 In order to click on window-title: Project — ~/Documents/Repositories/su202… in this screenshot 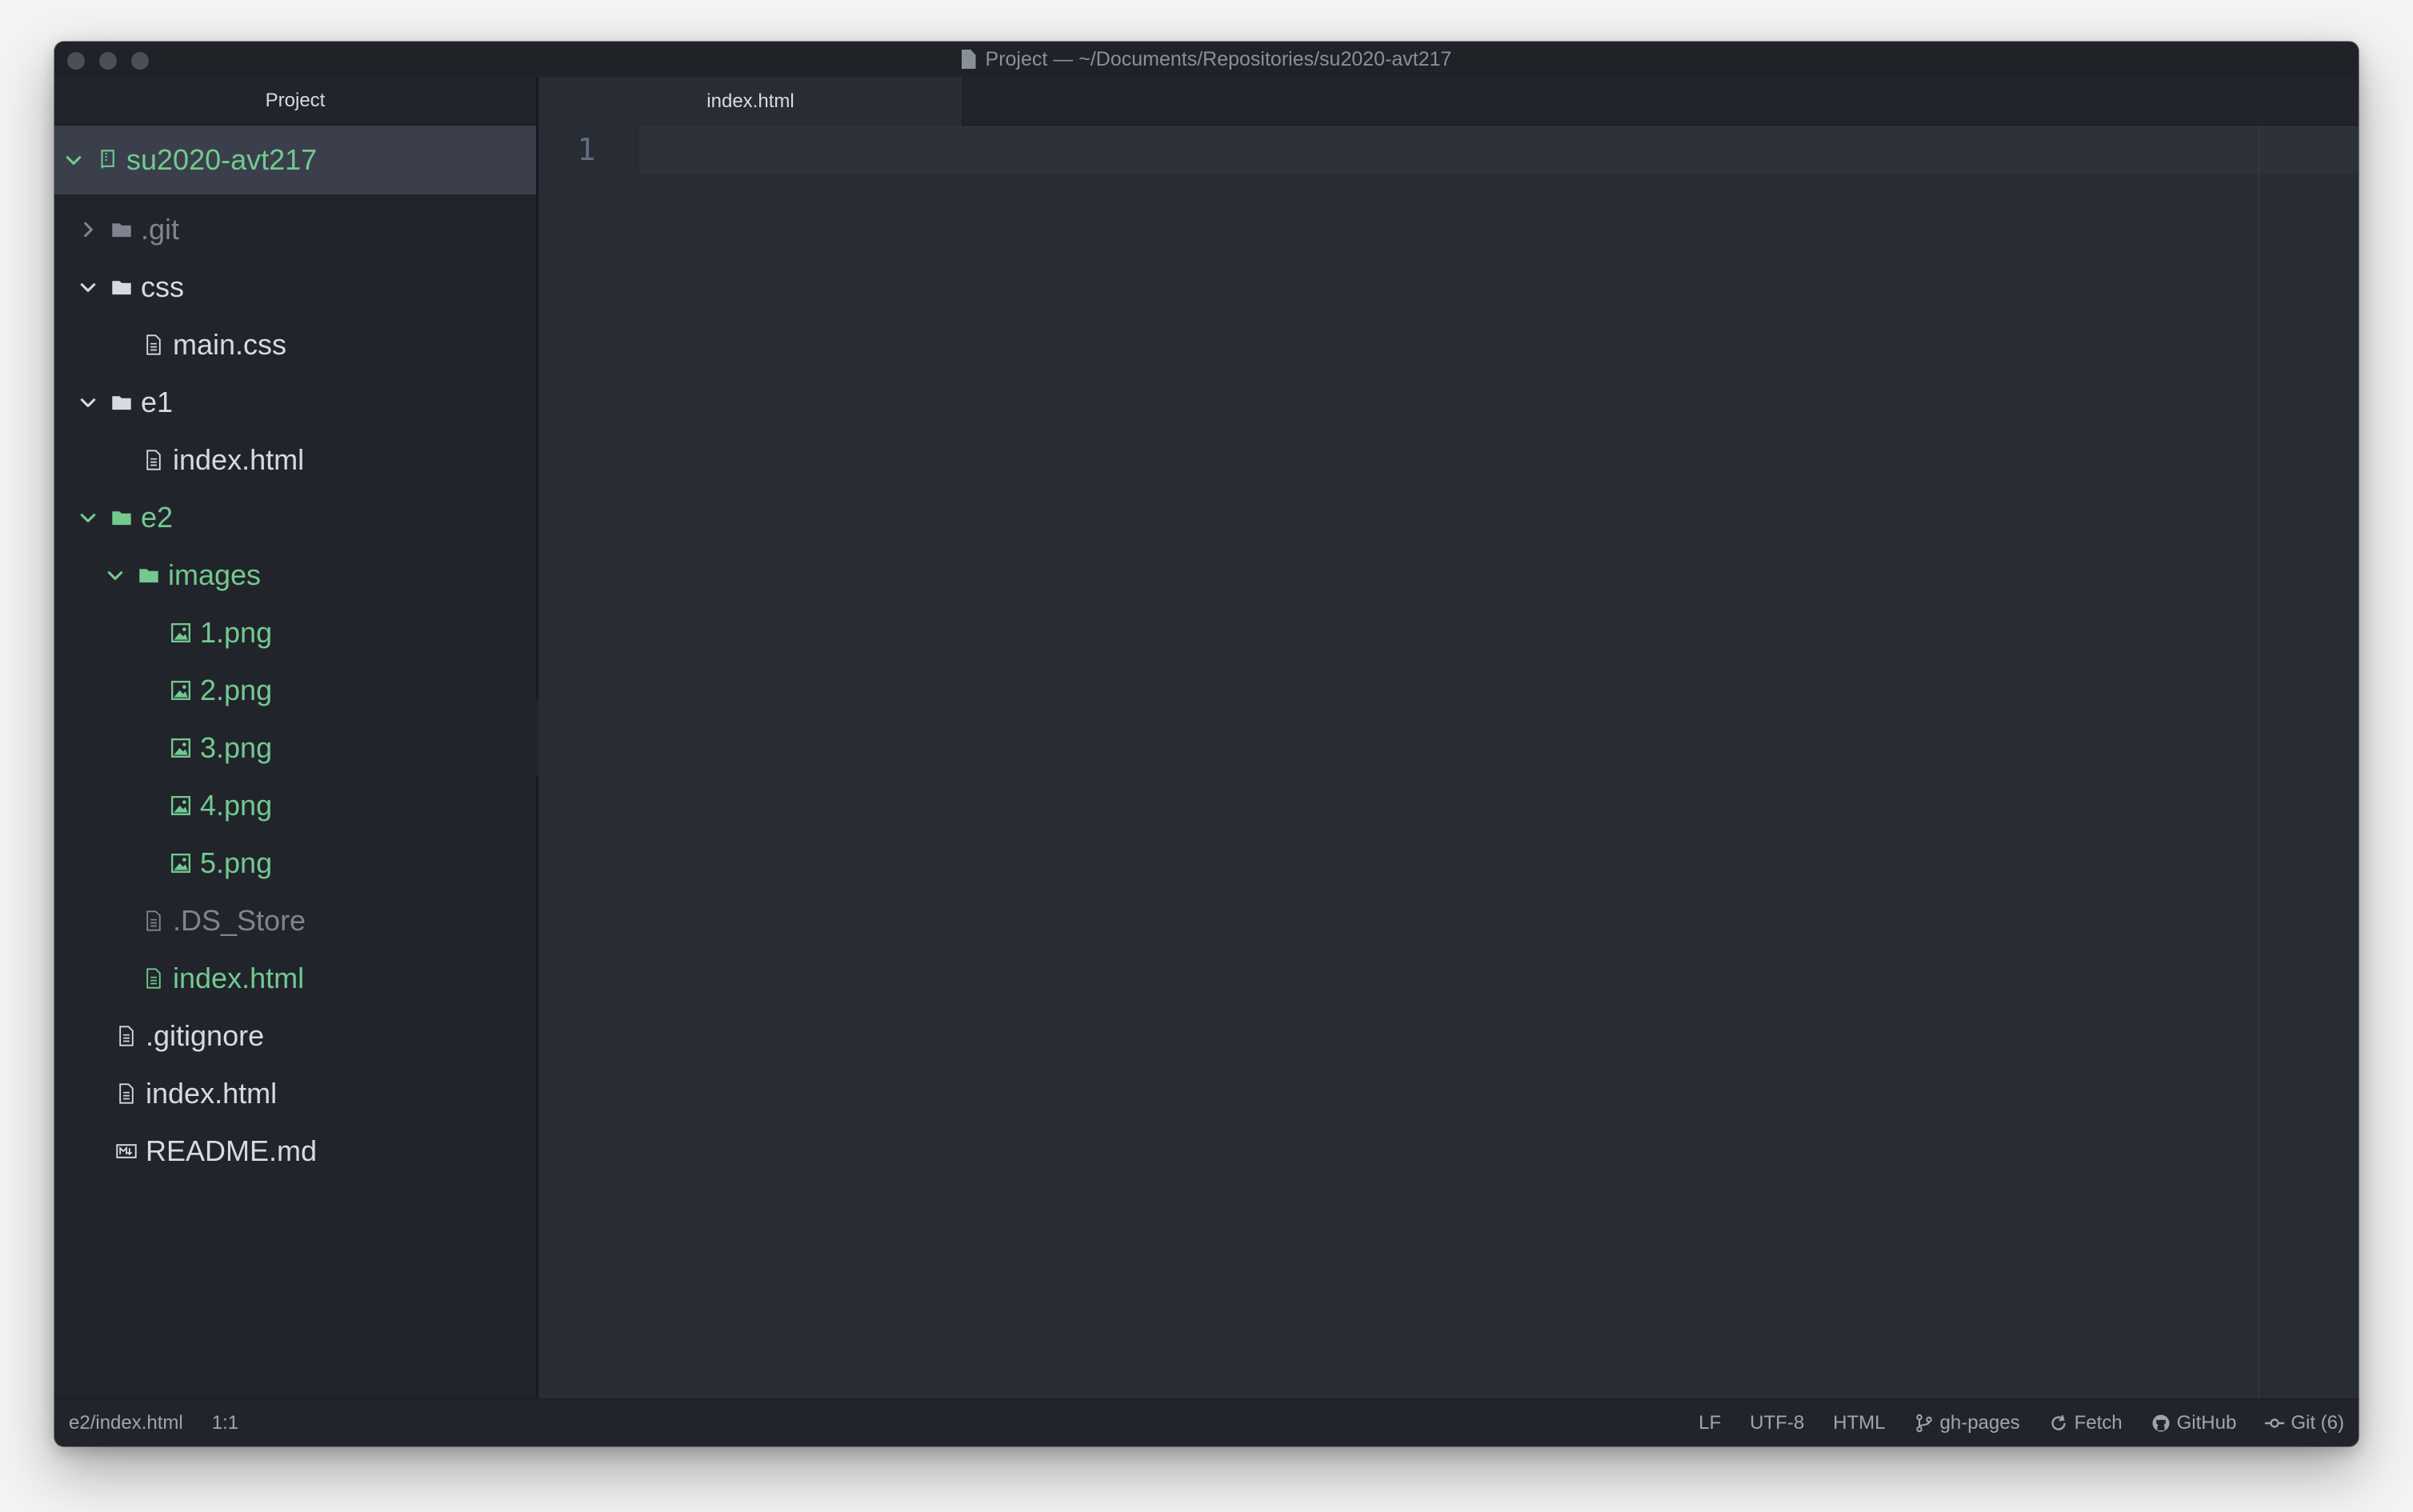, I will do `click(1206, 59)`.